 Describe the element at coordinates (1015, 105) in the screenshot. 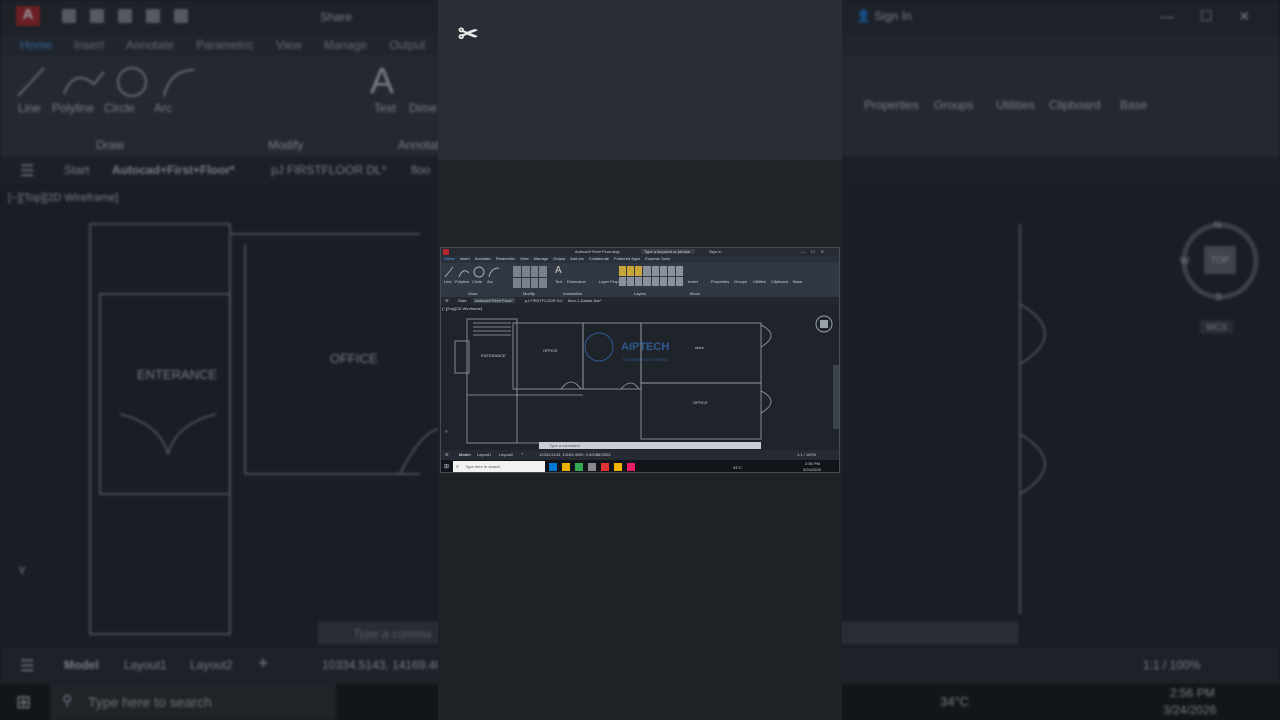

I see `utilities-tool: Utilities` at that location.